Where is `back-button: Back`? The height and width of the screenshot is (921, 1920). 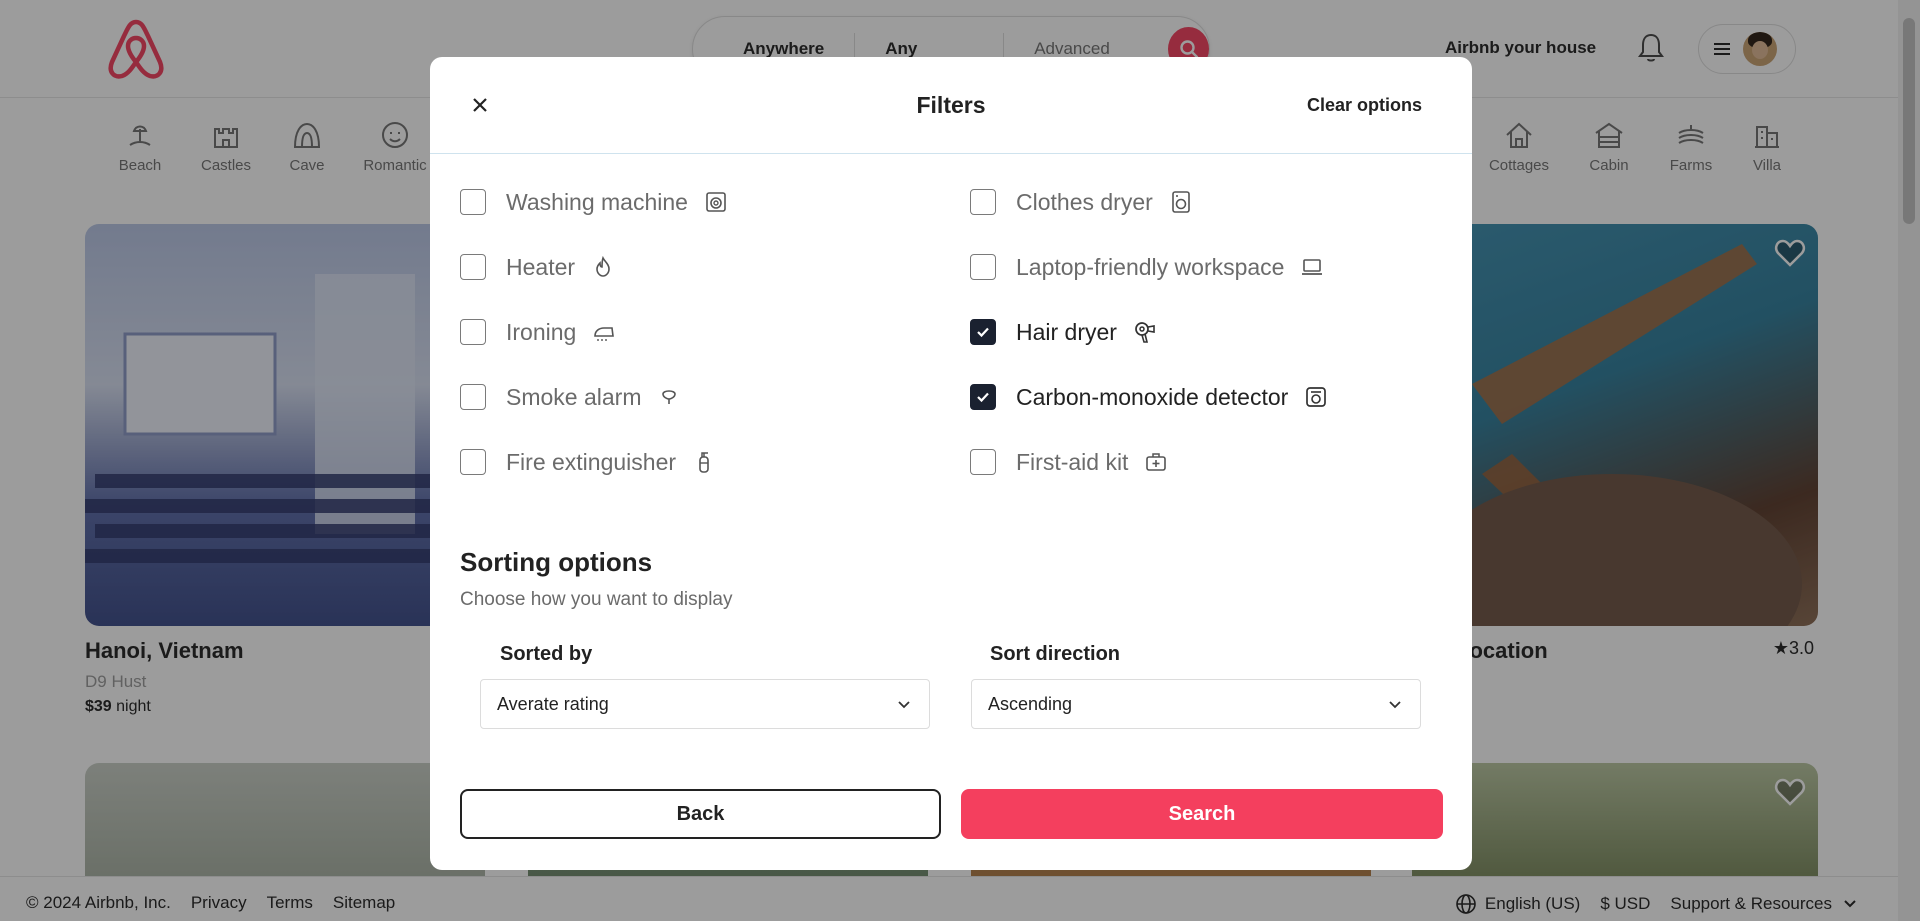
back-button: Back is located at coordinates (700, 814).